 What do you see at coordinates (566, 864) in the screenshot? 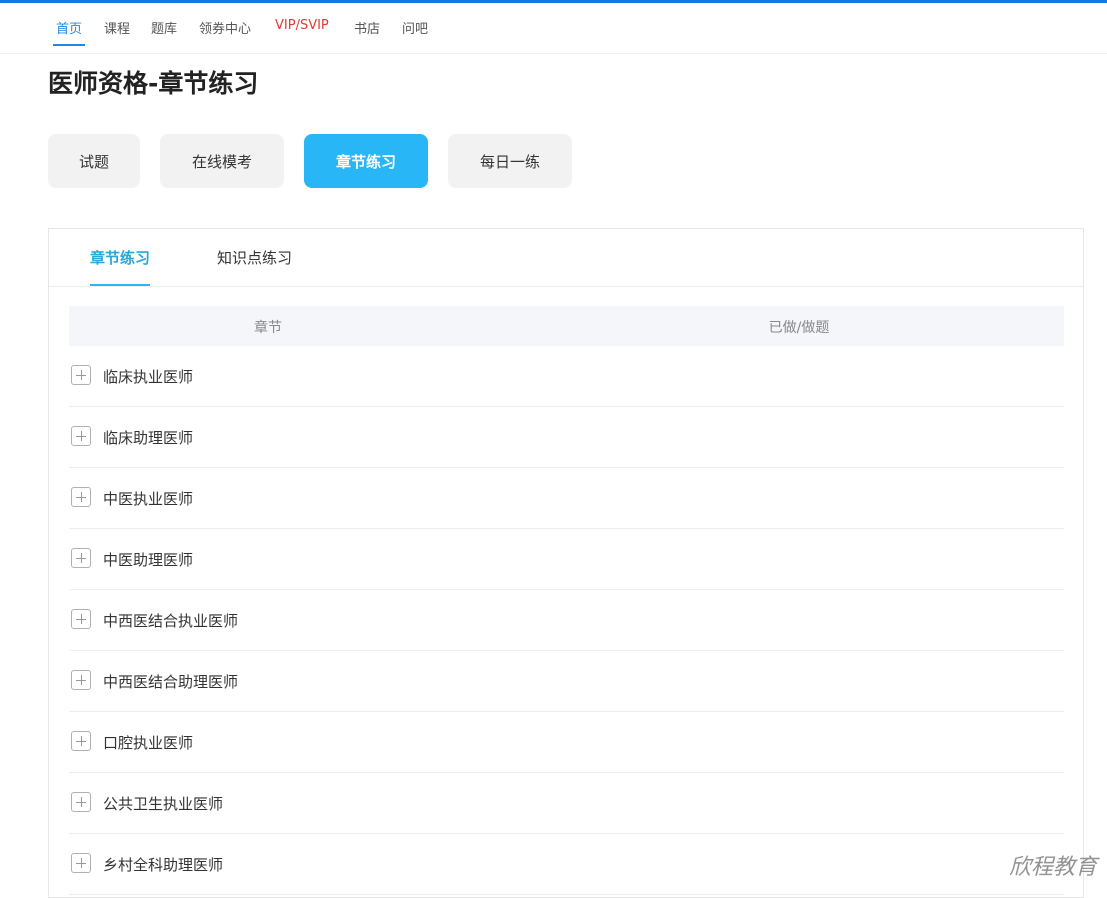
I see `chapter-row: 乡村全科助理医师` at bounding box center [566, 864].